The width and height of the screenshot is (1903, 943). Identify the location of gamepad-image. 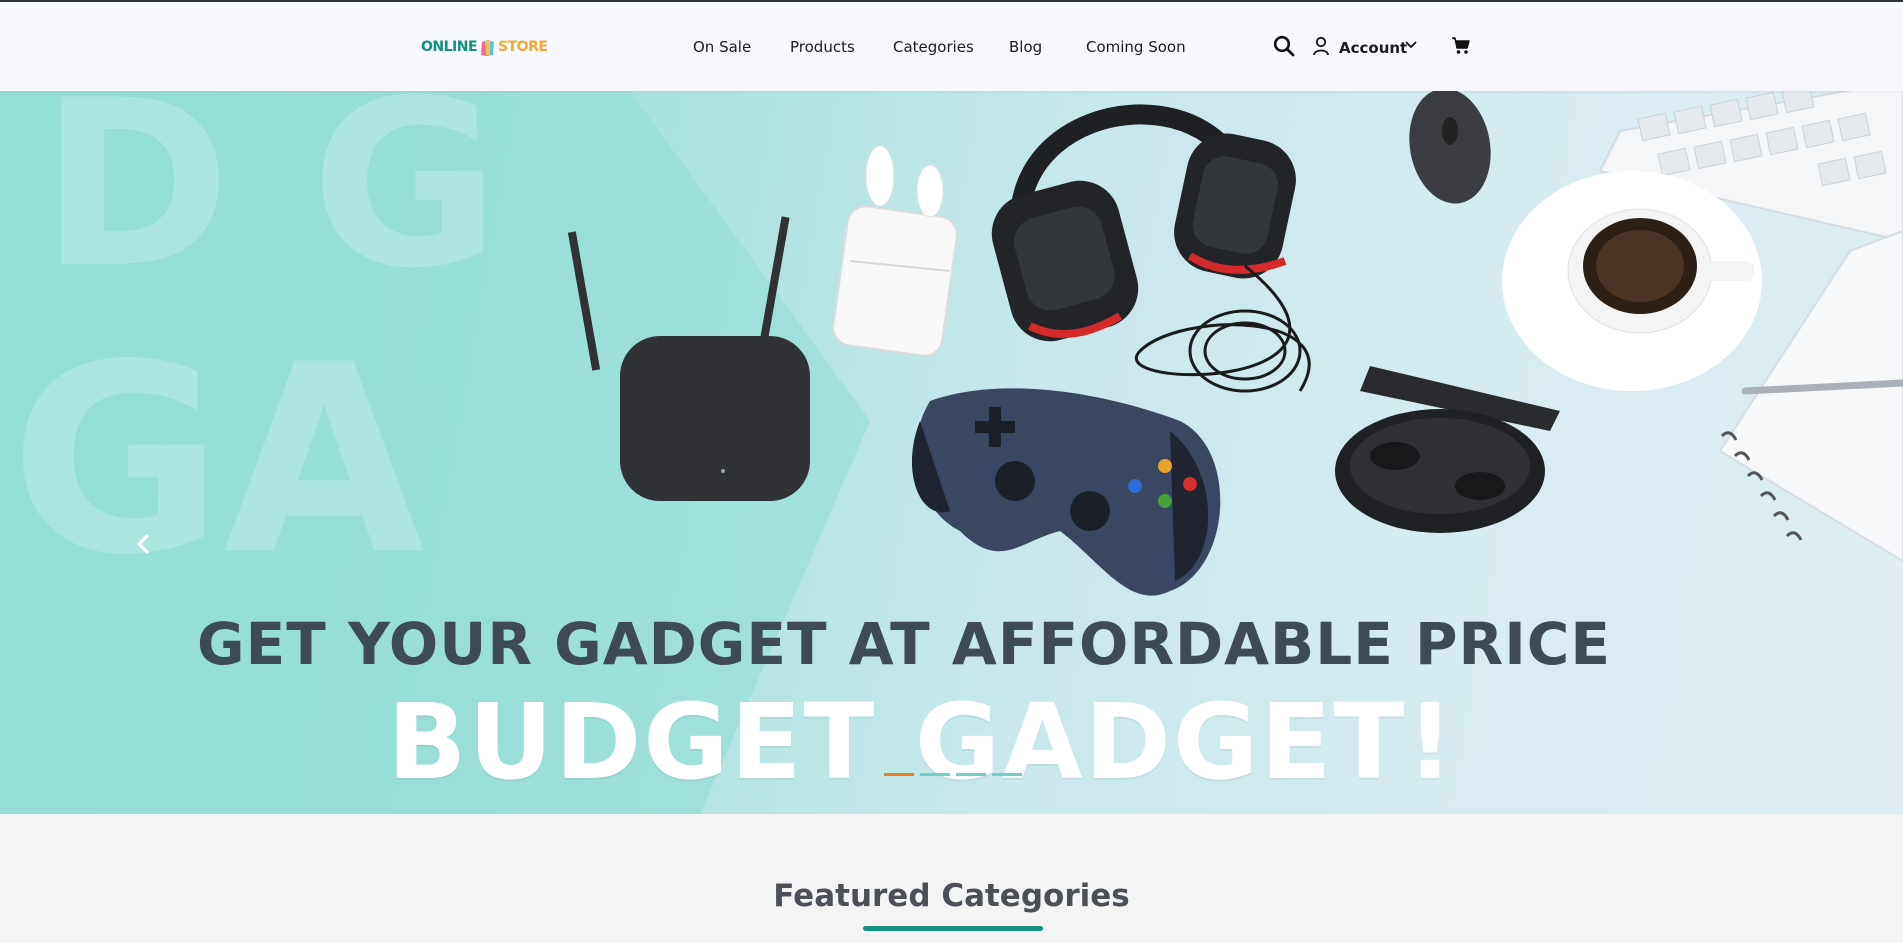
(1066, 492).